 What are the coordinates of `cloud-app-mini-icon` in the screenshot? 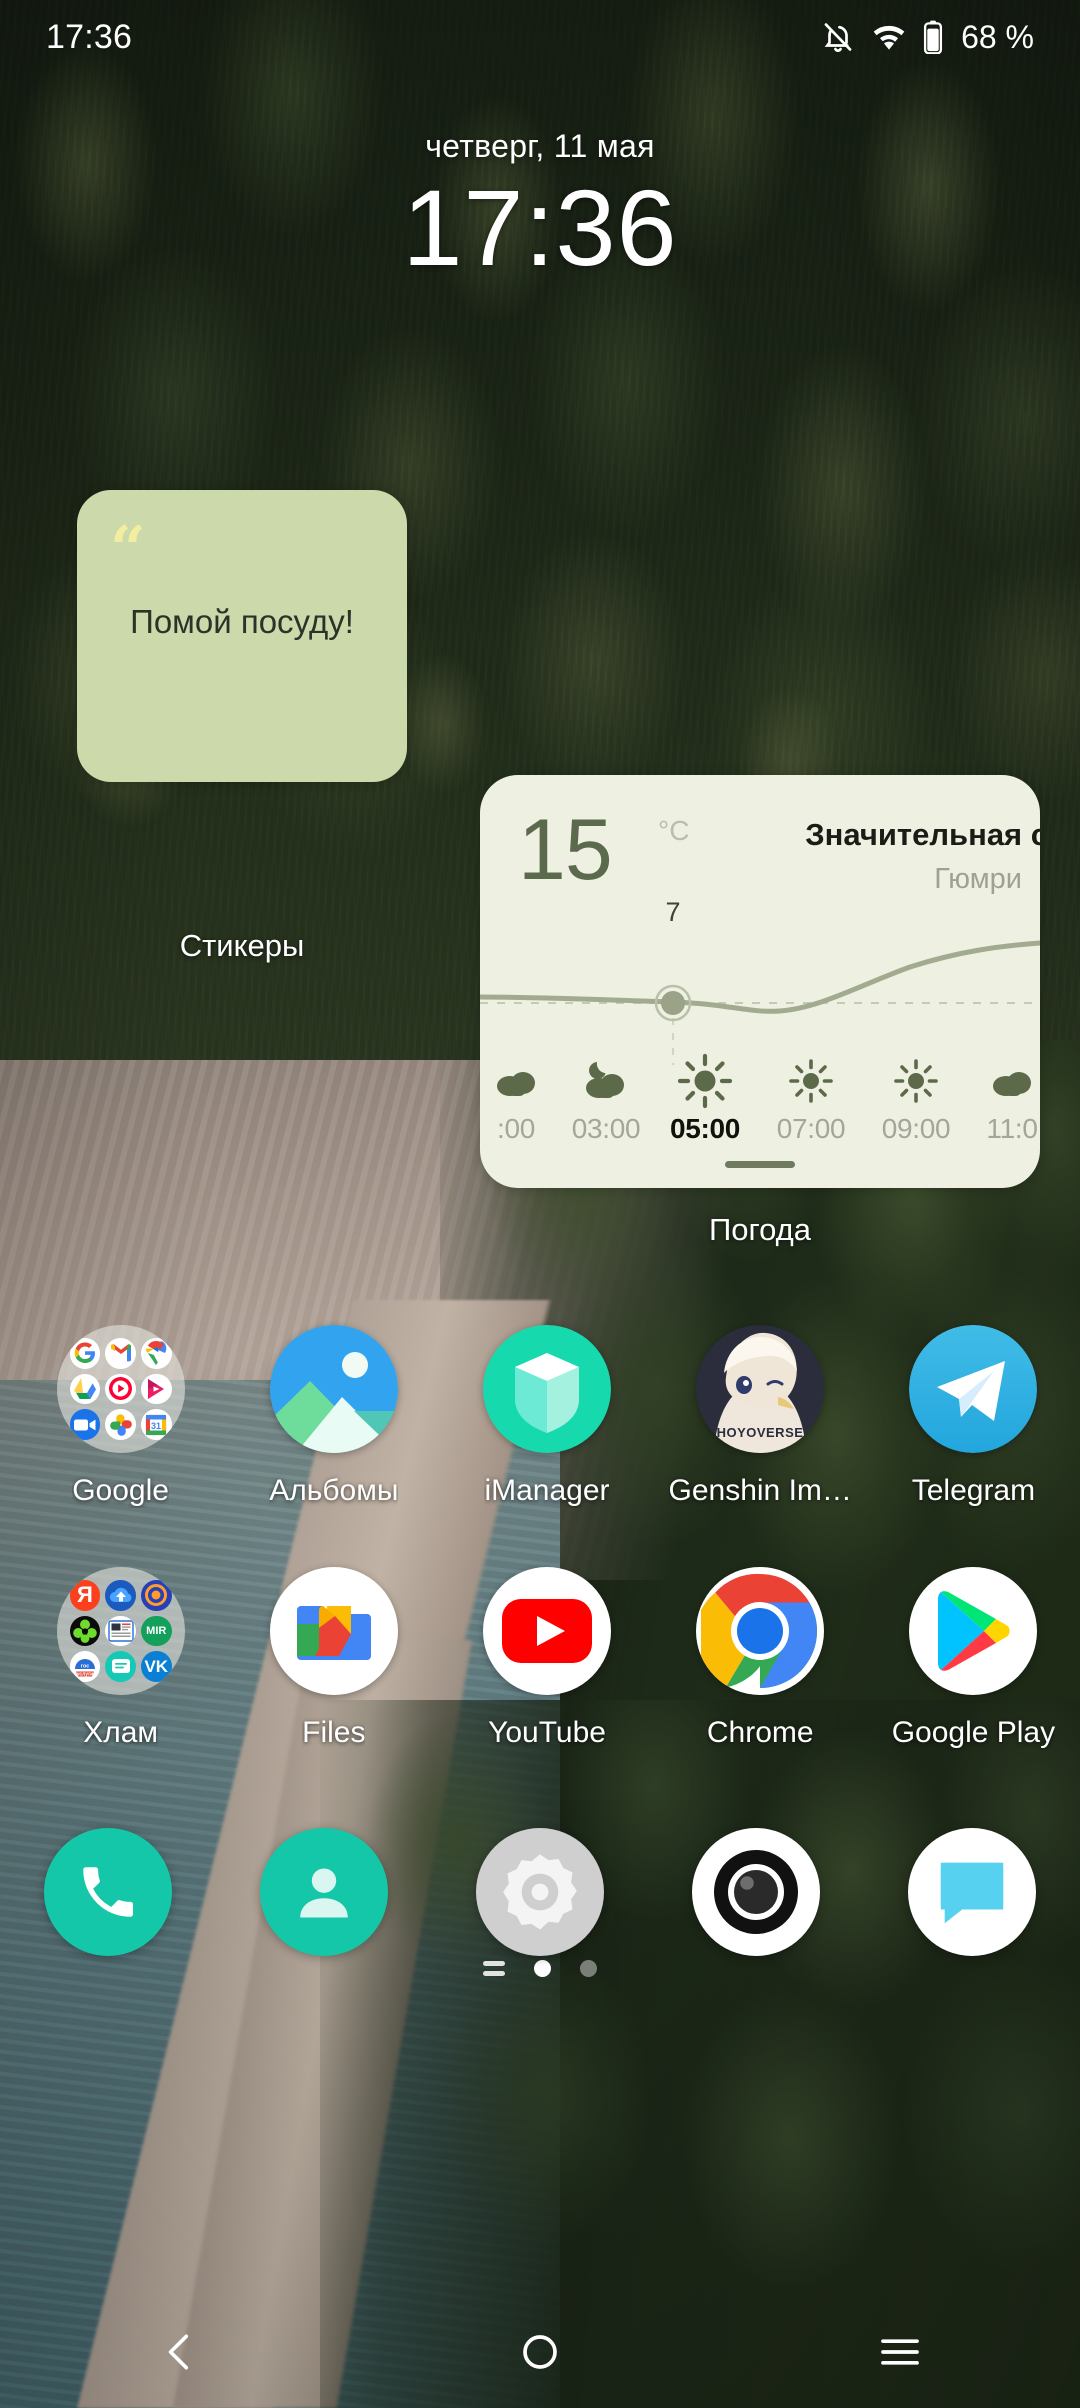 It's located at (120, 1595).